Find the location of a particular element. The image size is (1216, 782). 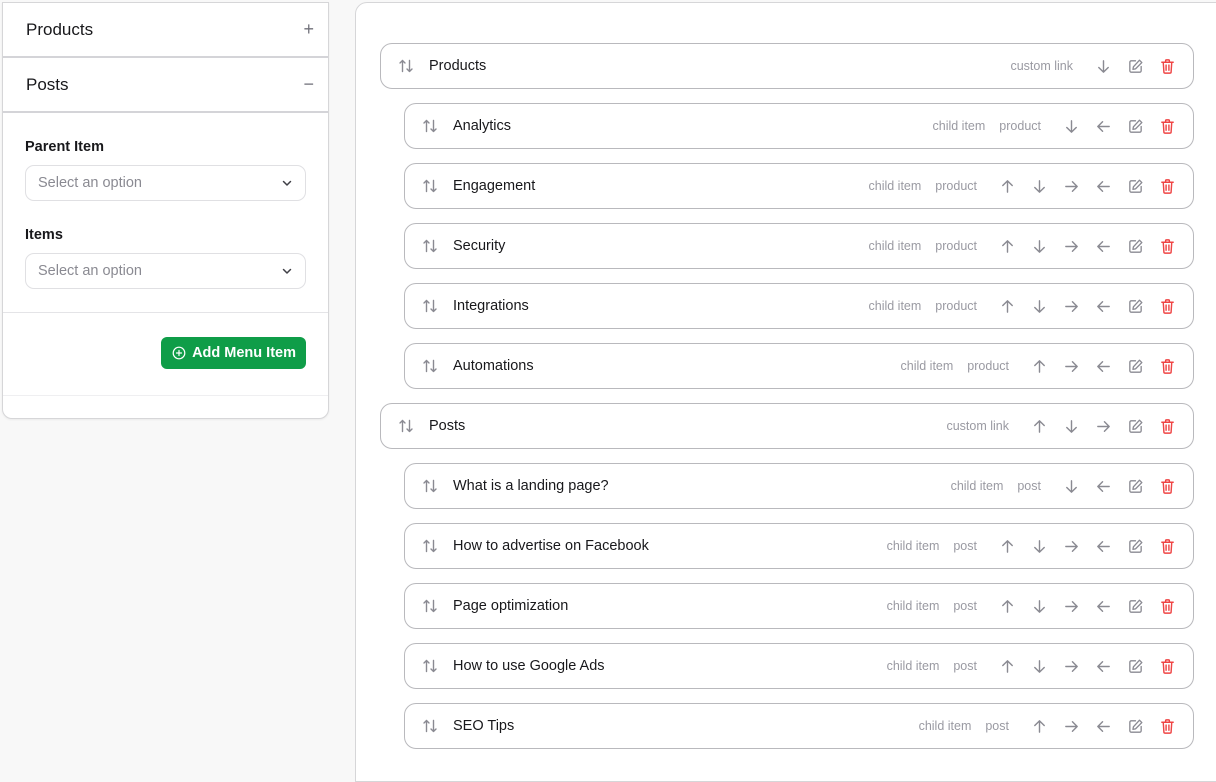

menu-item-type: post is located at coordinates (965, 546).